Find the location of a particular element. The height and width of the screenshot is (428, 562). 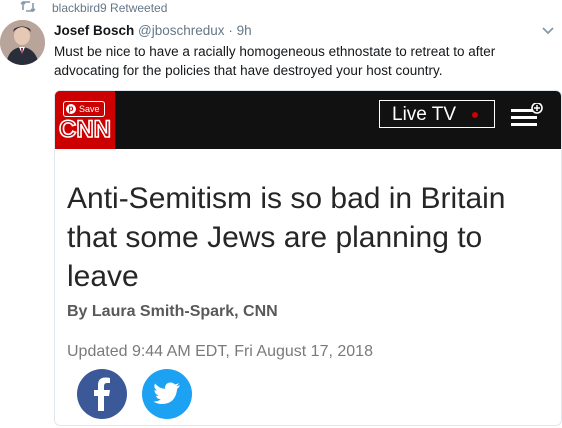

article-updated: Updated 9:44 AM EDT, Fri August 17, 2018 is located at coordinates (220, 351).